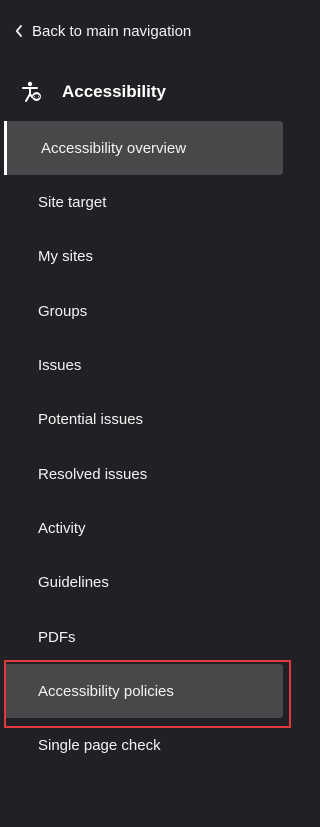 This screenshot has width=320, height=827. I want to click on nav-item-groups: Groups, so click(147, 311).